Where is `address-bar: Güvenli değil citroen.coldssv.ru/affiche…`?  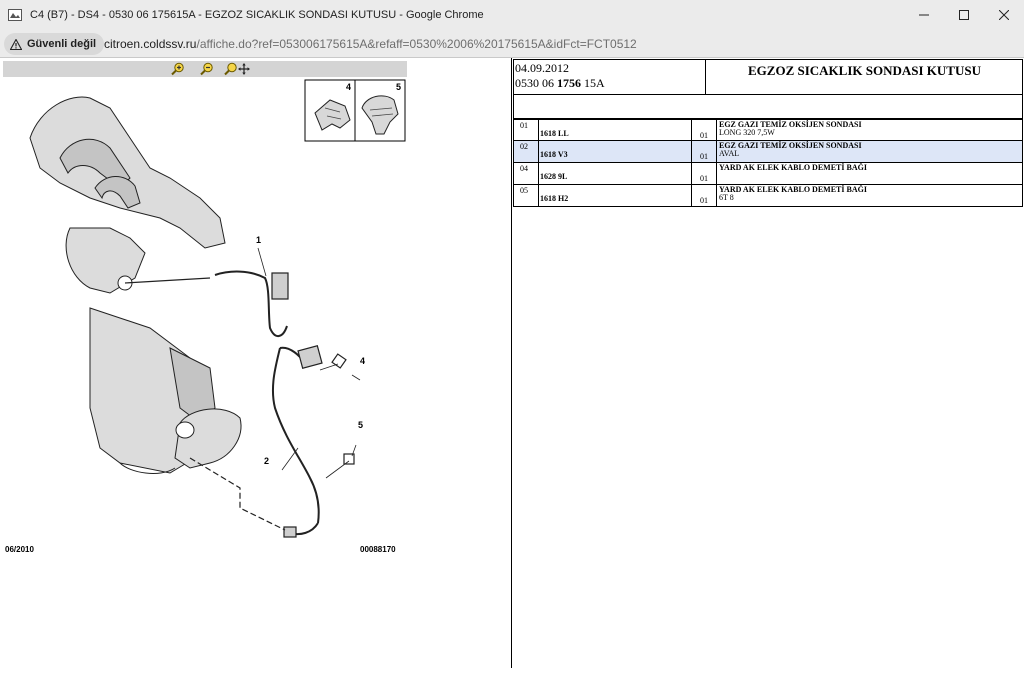 address-bar: Güvenli değil citroen.coldssv.ru/affiche… is located at coordinates (512, 44).